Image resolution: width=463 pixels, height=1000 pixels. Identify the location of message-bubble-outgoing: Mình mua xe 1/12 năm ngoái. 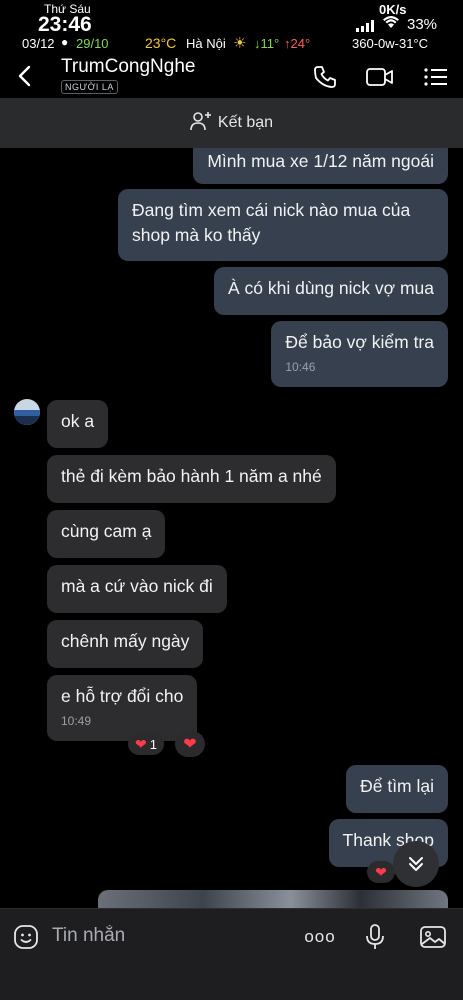
(320, 166).